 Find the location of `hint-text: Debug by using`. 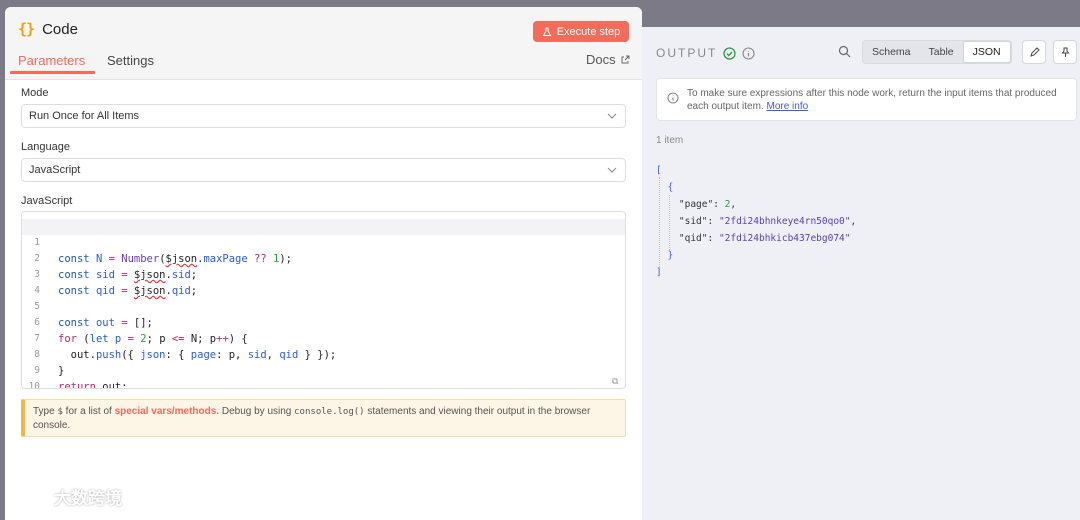

hint-text: Debug by using is located at coordinates (257, 411).